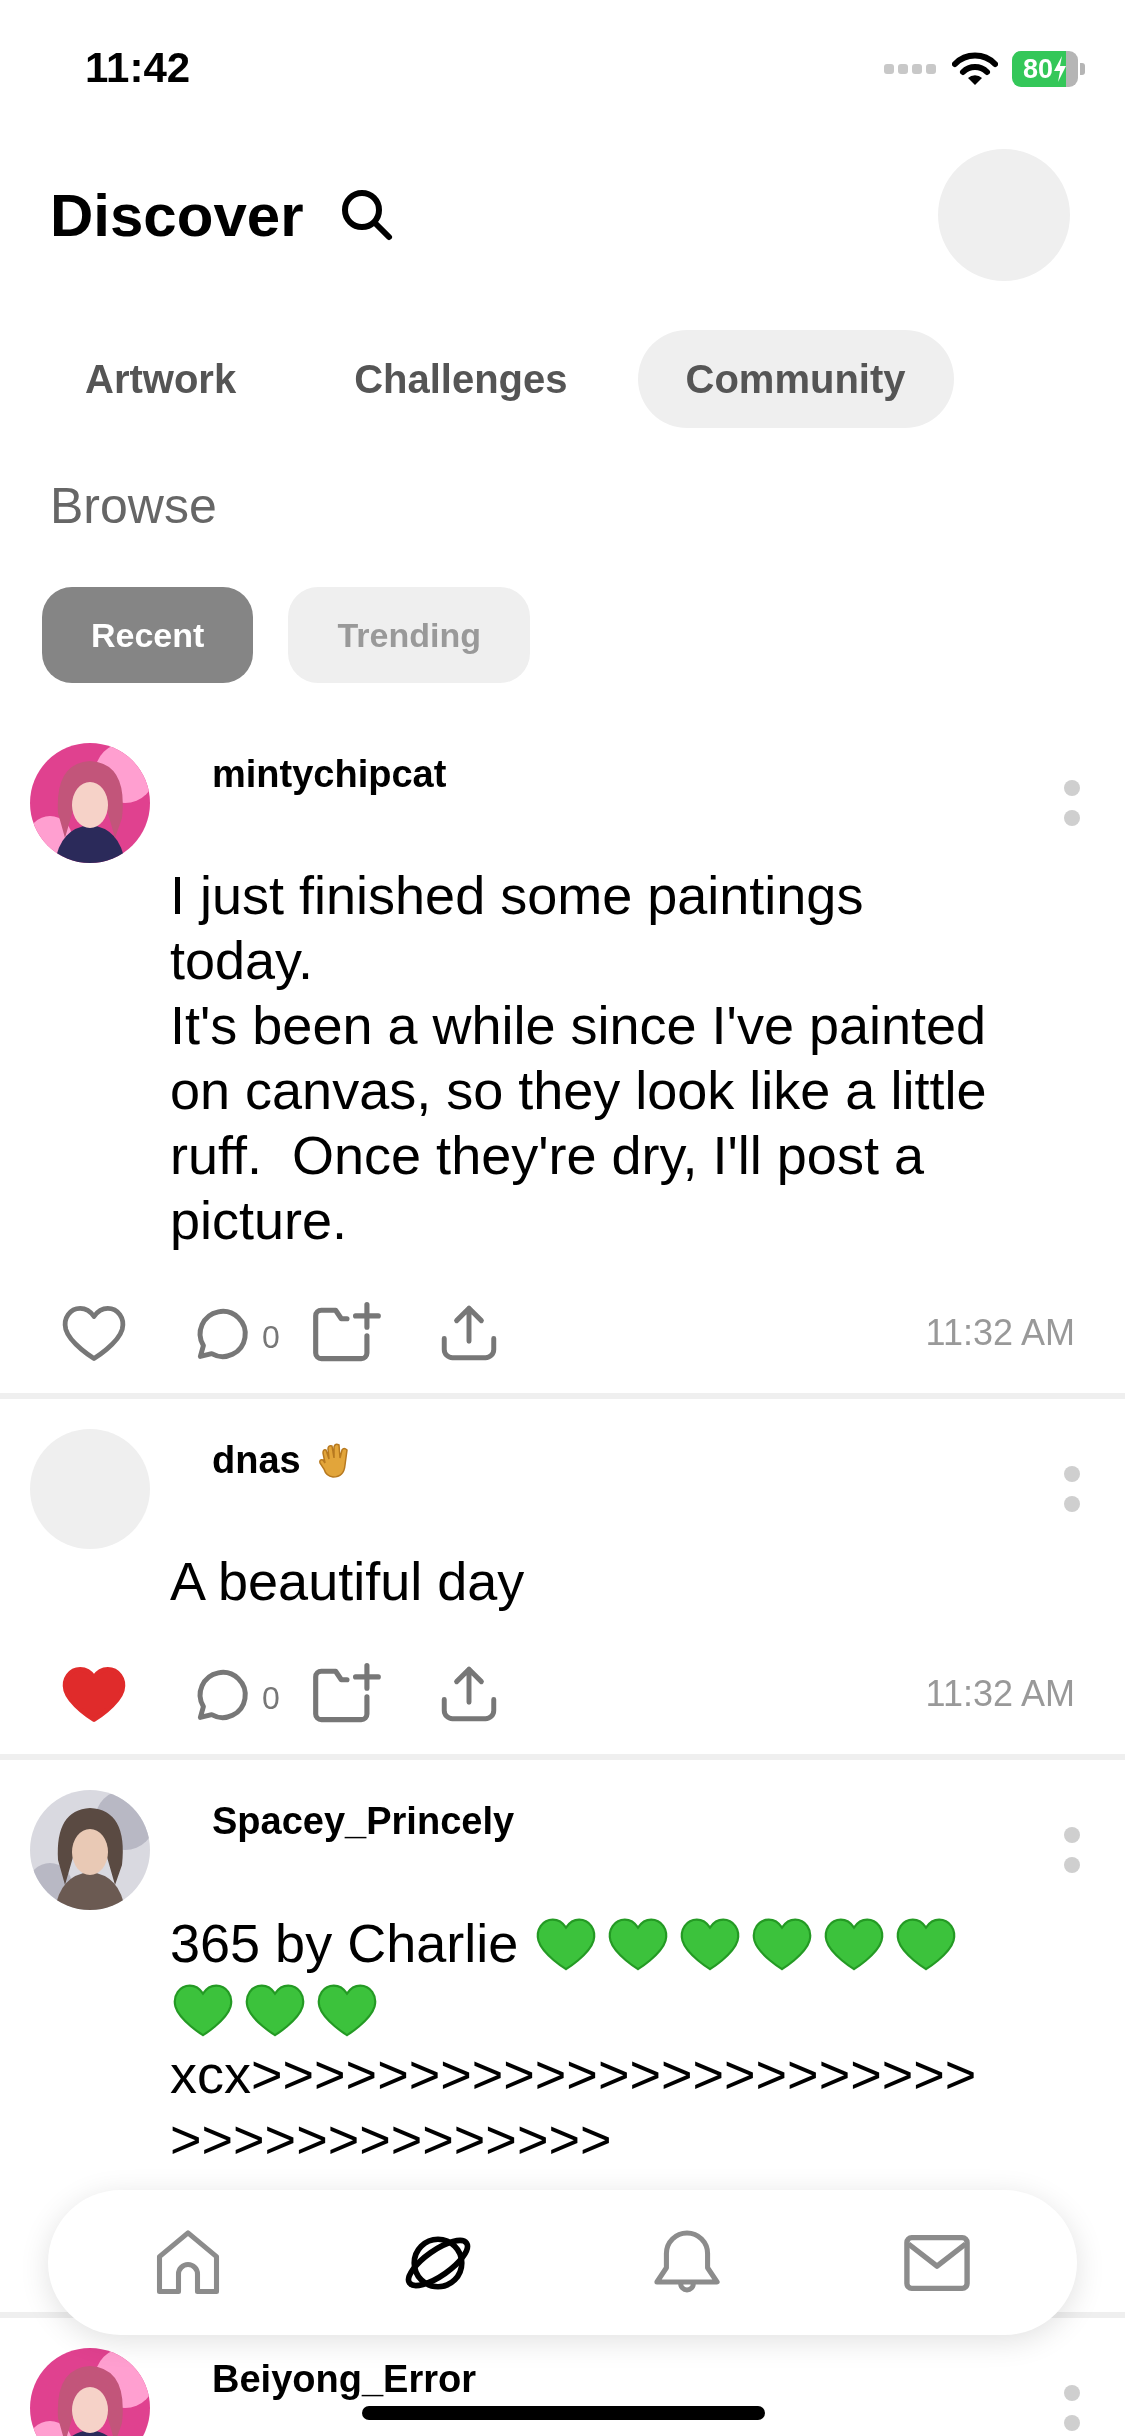  I want to click on category-tab: Challenges, so click(461, 379).